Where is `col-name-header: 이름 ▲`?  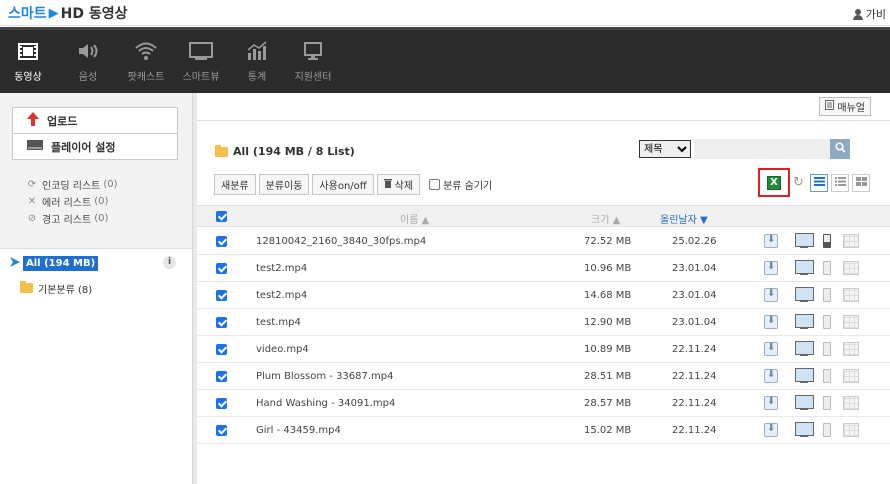
col-name-header: 이름 ▲ is located at coordinates (414, 218).